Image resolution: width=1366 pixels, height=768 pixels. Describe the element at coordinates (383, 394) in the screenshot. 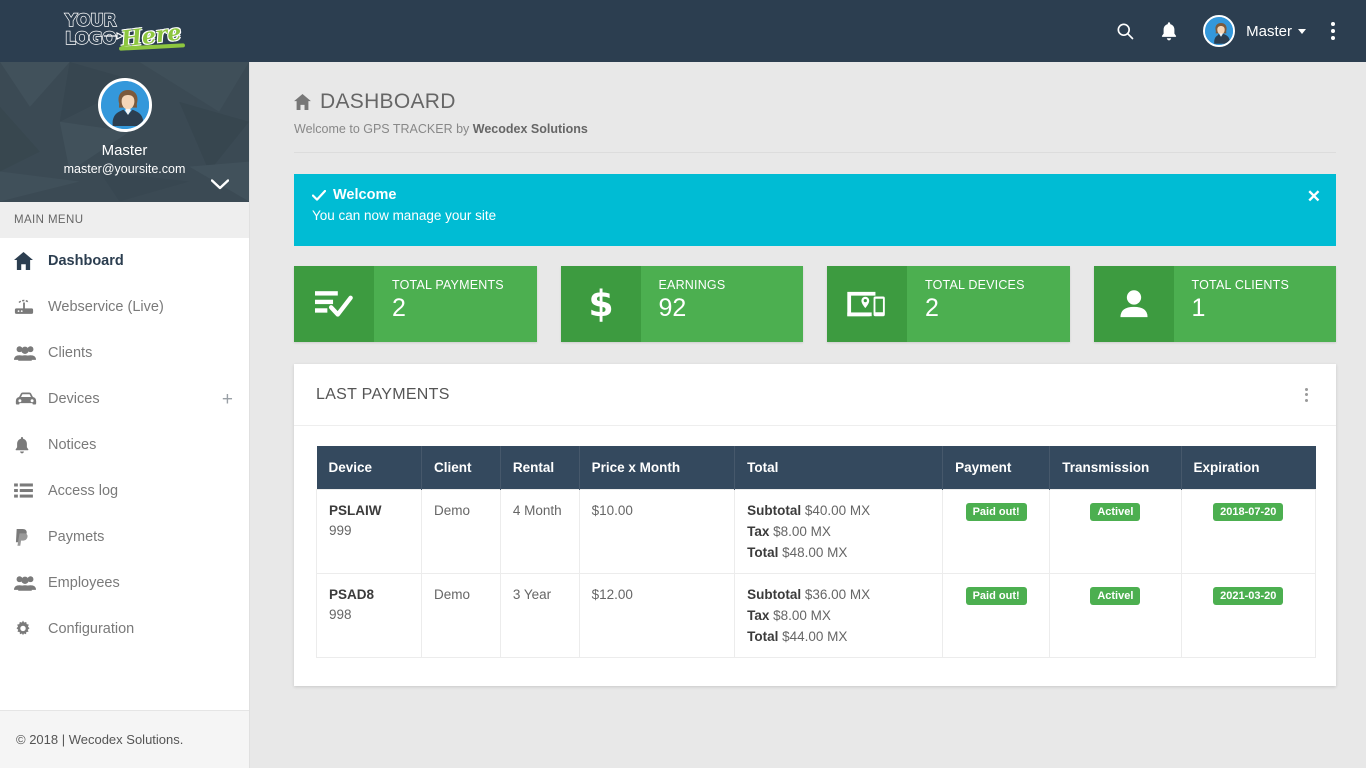

I see `panel-title: LAST PAYMENTS` at that location.